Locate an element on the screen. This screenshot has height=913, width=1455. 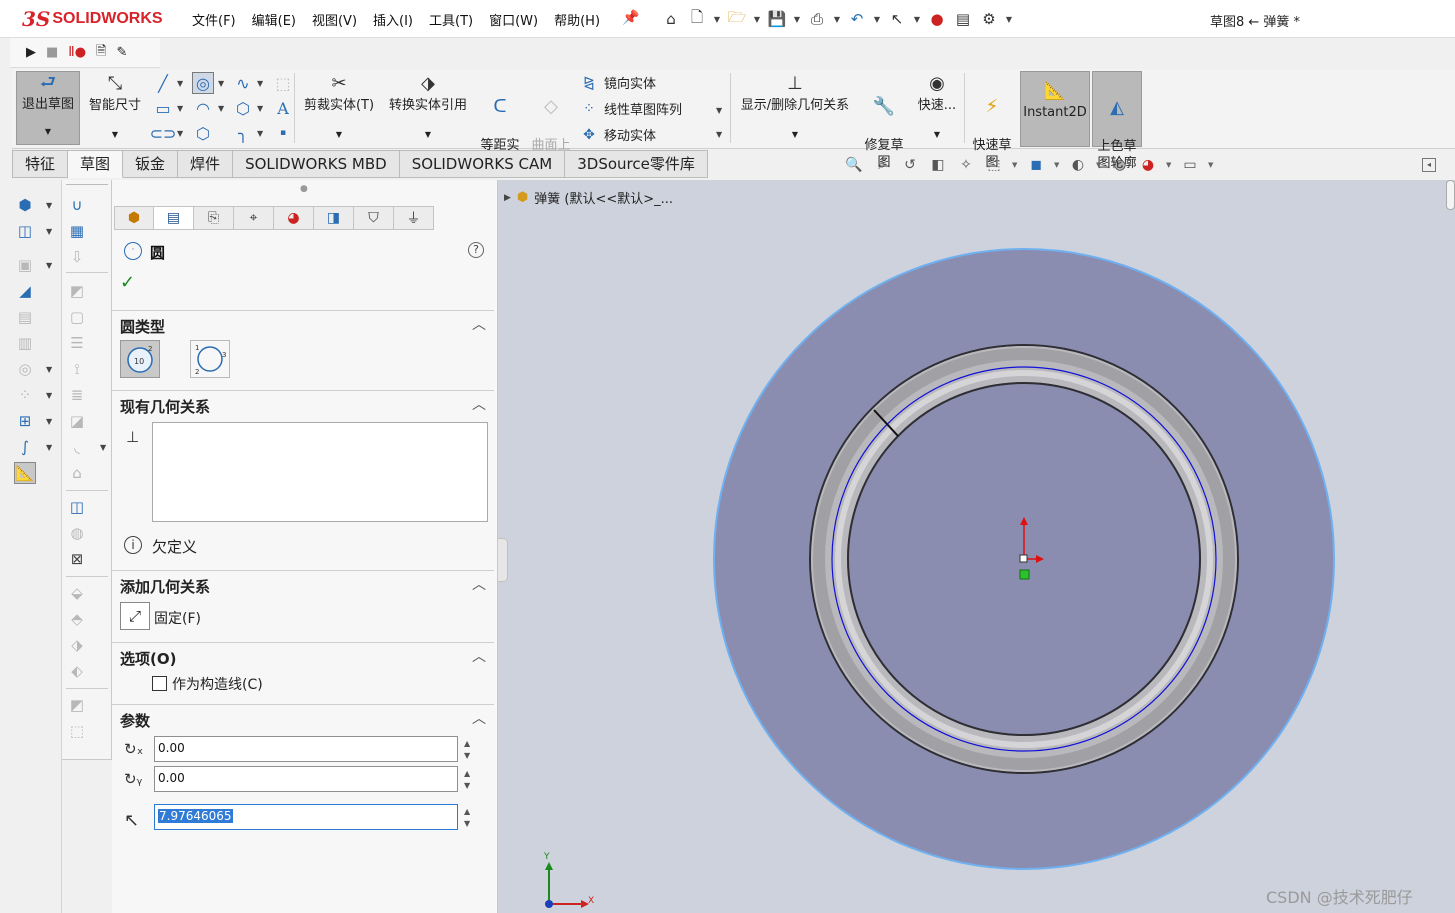
view-orientation-icon: ⬚ is located at coordinates (994, 165).